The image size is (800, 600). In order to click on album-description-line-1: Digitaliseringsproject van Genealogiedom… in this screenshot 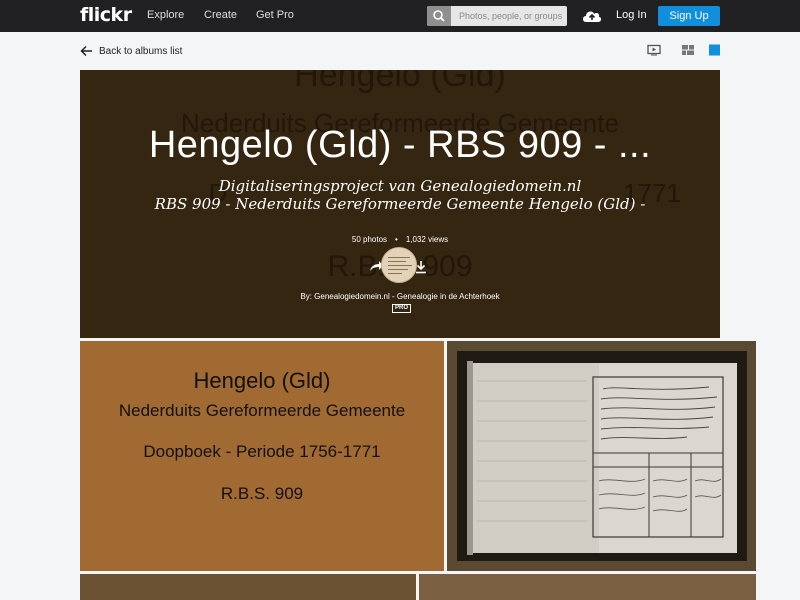, I will do `click(400, 186)`.